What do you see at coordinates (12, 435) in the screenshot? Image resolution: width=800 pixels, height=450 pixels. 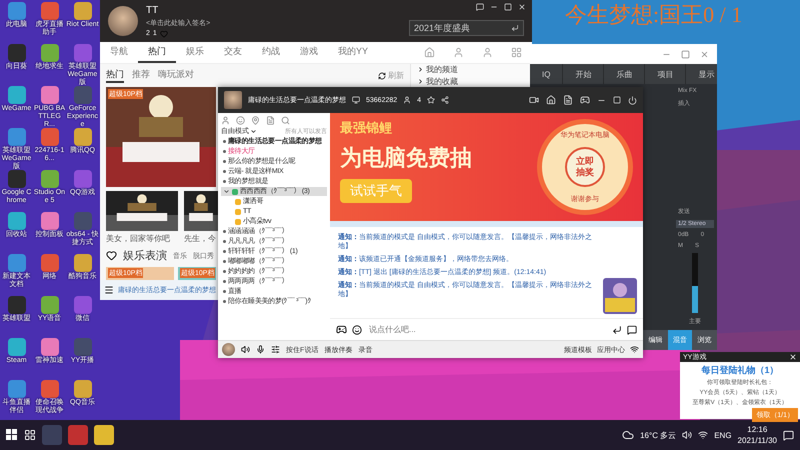 I see `windows-icon` at bounding box center [12, 435].